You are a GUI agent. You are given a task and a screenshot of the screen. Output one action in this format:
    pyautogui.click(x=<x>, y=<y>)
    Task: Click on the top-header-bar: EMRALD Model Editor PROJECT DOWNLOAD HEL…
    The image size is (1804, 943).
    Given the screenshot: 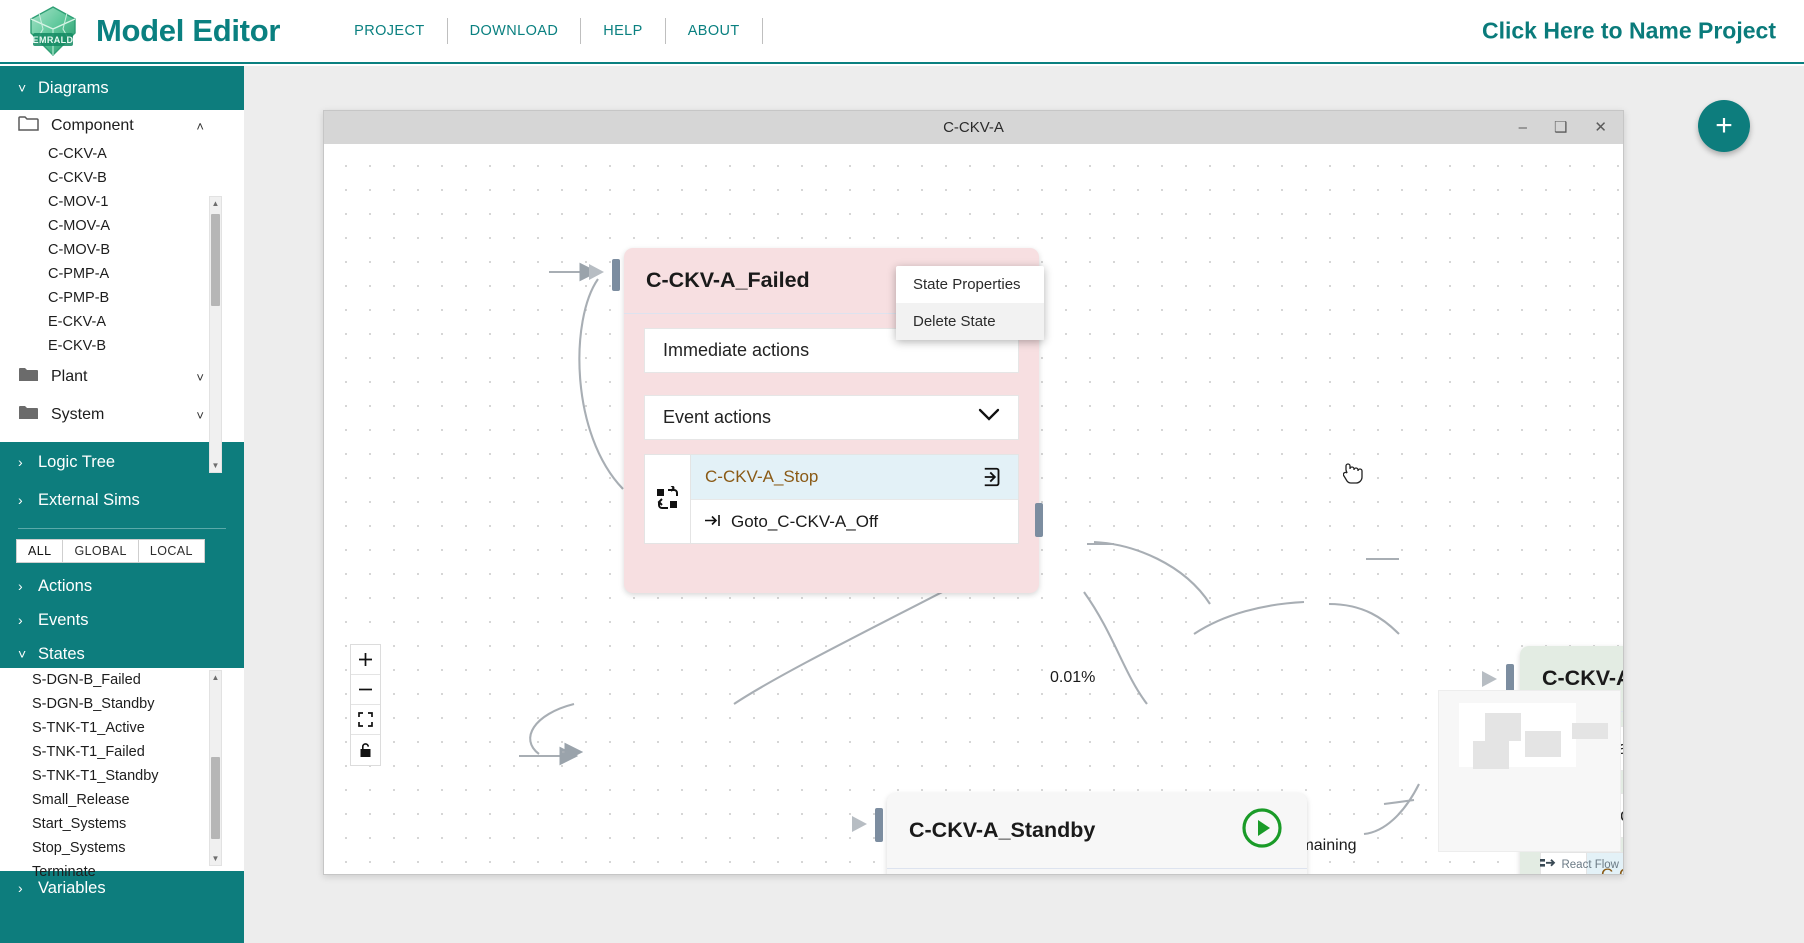 What is the action you would take?
    pyautogui.click(x=902, y=32)
    